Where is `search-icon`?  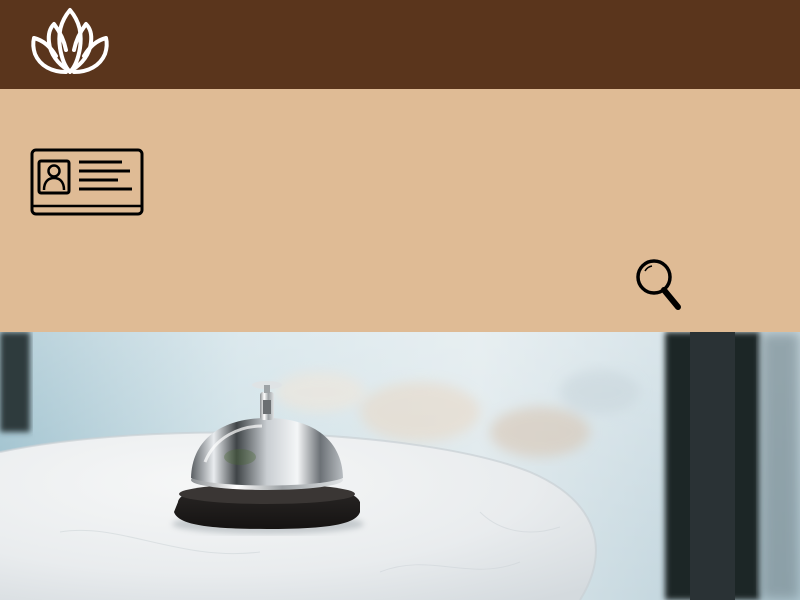
search-icon is located at coordinates (659, 285).